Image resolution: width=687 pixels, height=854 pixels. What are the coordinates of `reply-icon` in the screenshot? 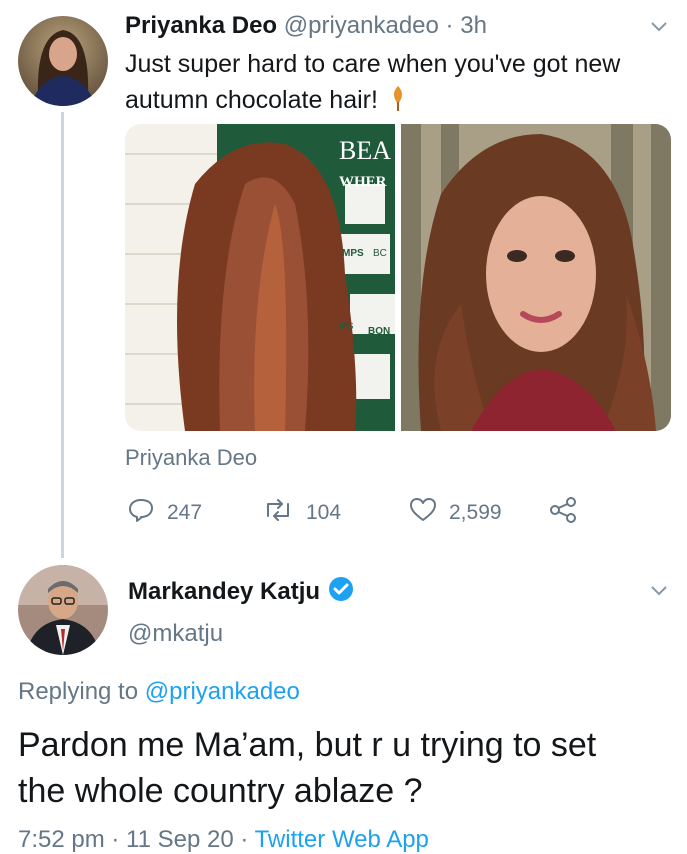 It's located at (141, 513).